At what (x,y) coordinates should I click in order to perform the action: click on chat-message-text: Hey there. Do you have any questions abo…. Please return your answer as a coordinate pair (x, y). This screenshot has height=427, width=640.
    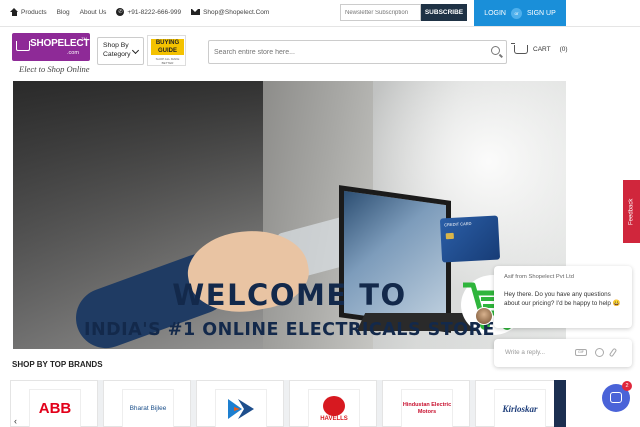
    Looking at the image, I should click on (562, 299).